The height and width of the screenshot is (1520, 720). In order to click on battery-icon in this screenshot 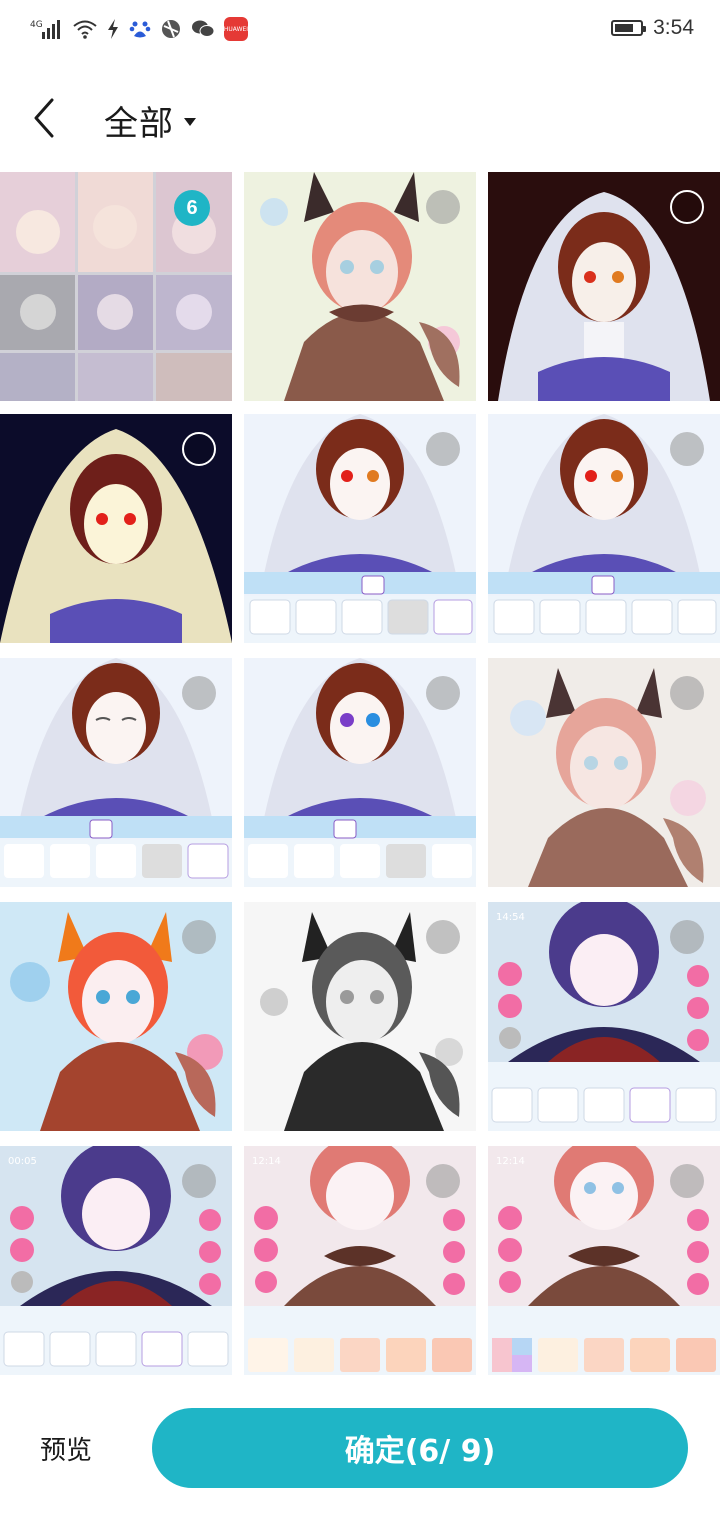, I will do `click(629, 28)`.